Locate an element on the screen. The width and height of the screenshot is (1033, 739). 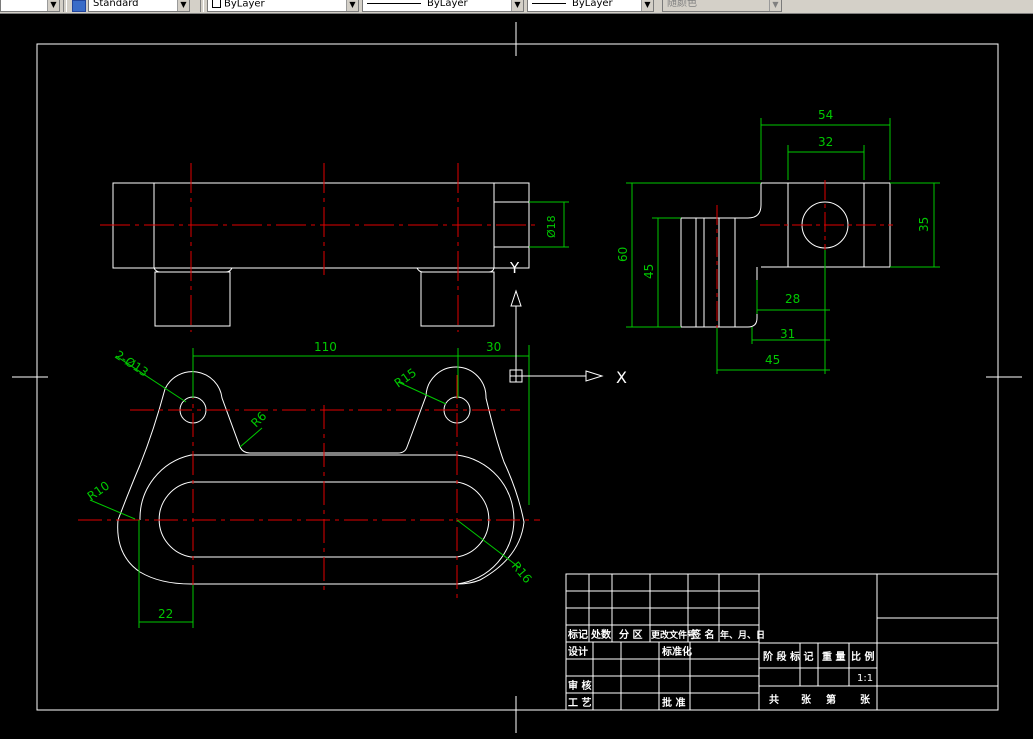
dim-side-32: 32 is located at coordinates (825, 142).